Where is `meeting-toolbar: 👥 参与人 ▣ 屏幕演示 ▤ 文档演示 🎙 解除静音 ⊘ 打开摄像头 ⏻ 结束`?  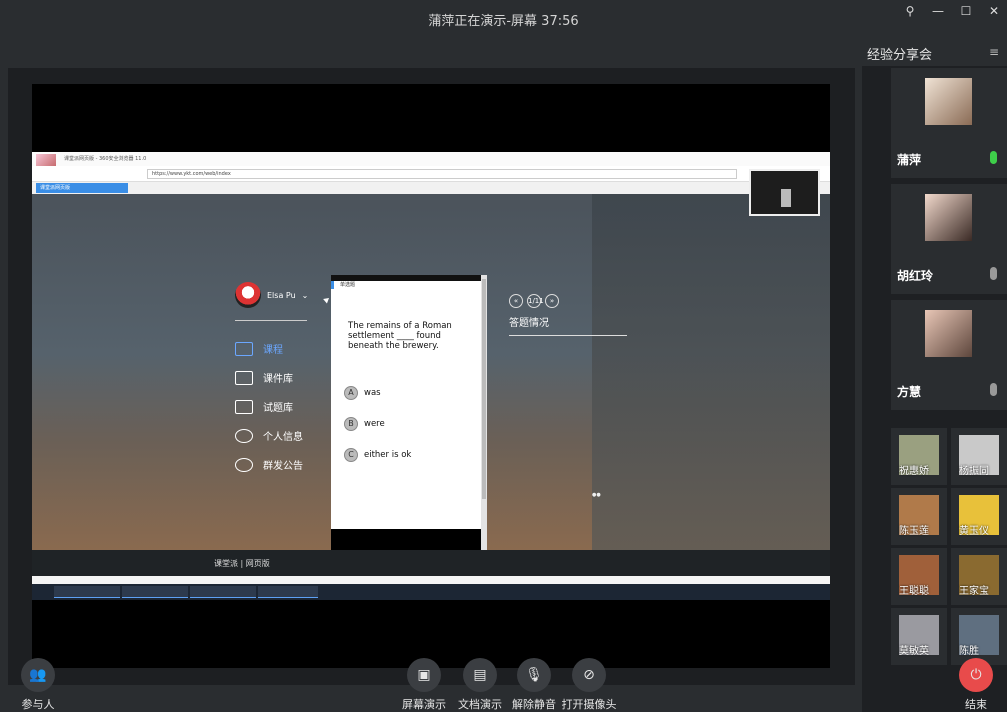 meeting-toolbar: 👥 参与人 ▣ 屏幕演示 ▤ 文档演示 🎙 解除静音 ⊘ 打开摄像头 ⏻ 结束 is located at coordinates (503, 685).